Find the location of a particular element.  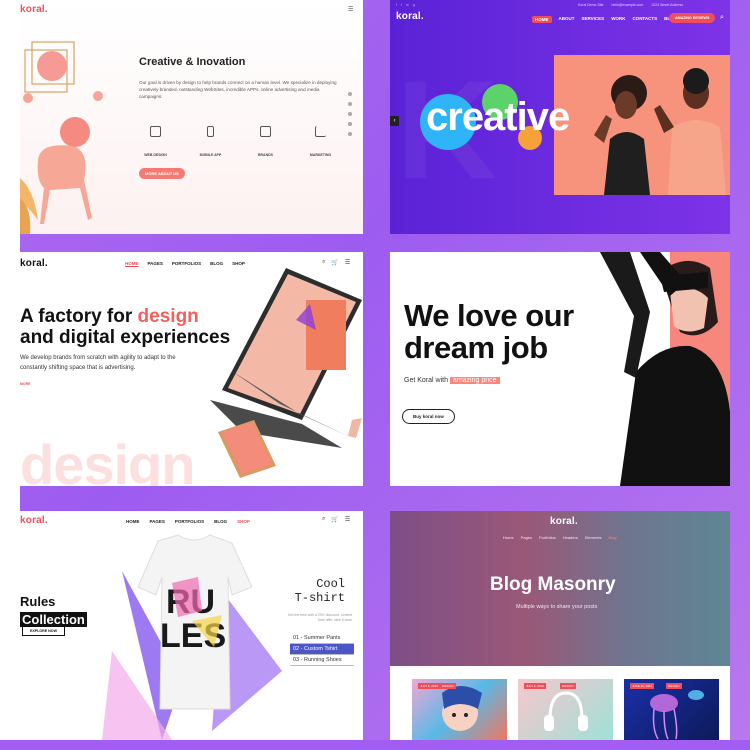

nav-pages: Pages is located at coordinates (526, 537).